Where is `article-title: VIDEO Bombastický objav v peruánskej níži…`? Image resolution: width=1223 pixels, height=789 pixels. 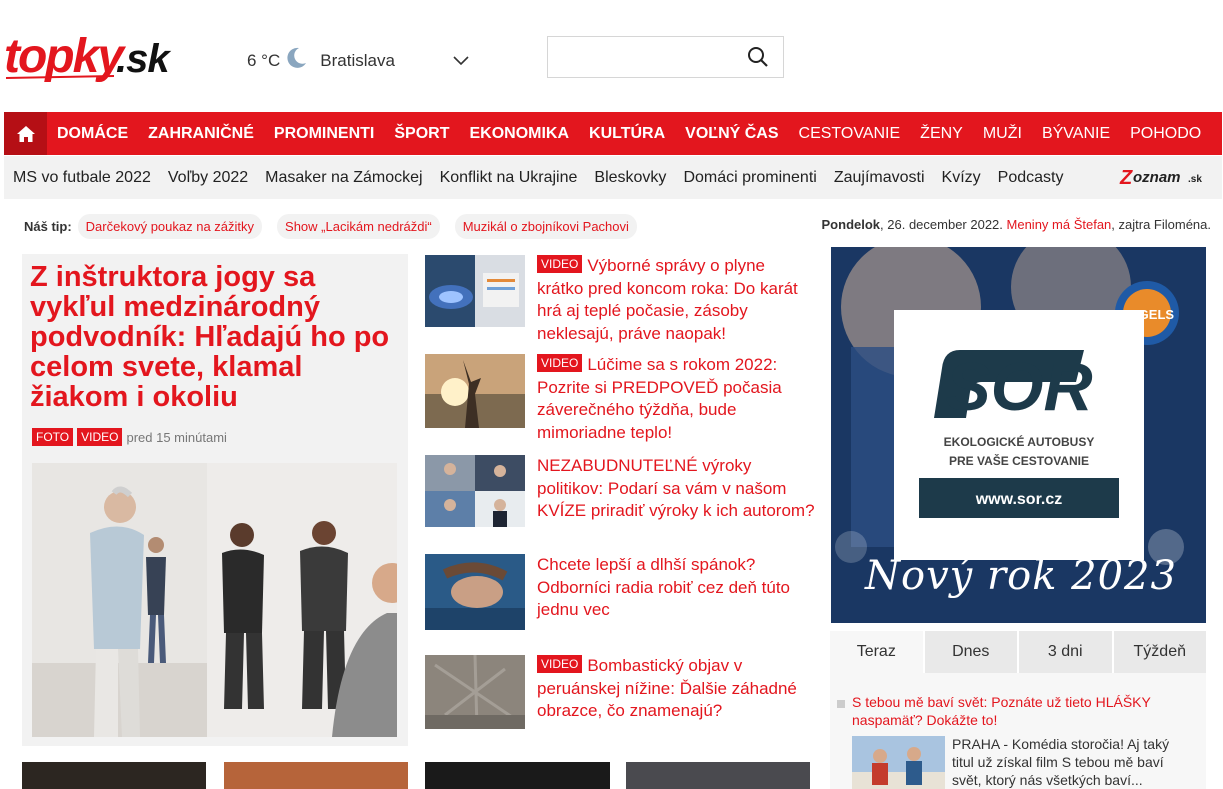
article-title: VIDEO Bombastický objav v peruánskej níži… is located at coordinates (676, 689).